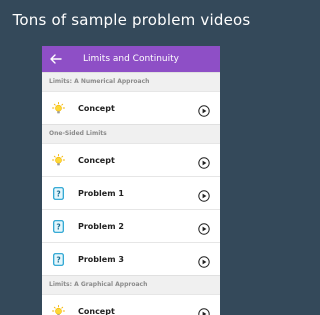 This screenshot has width=320, height=315. I want to click on lesson-label: Problem 3, so click(101, 259).